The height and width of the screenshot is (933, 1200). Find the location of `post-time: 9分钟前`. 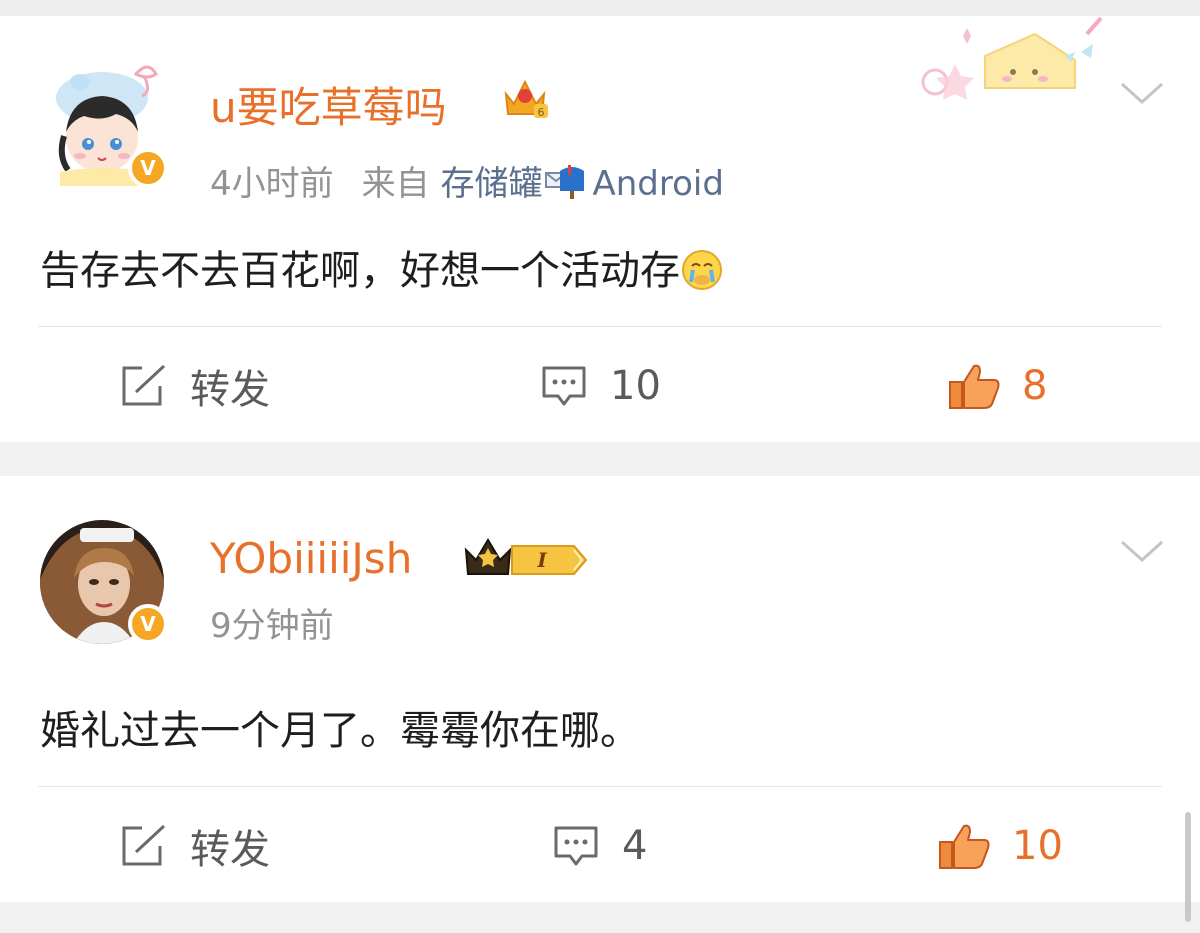

post-time: 9分钟前 is located at coordinates (272, 626).